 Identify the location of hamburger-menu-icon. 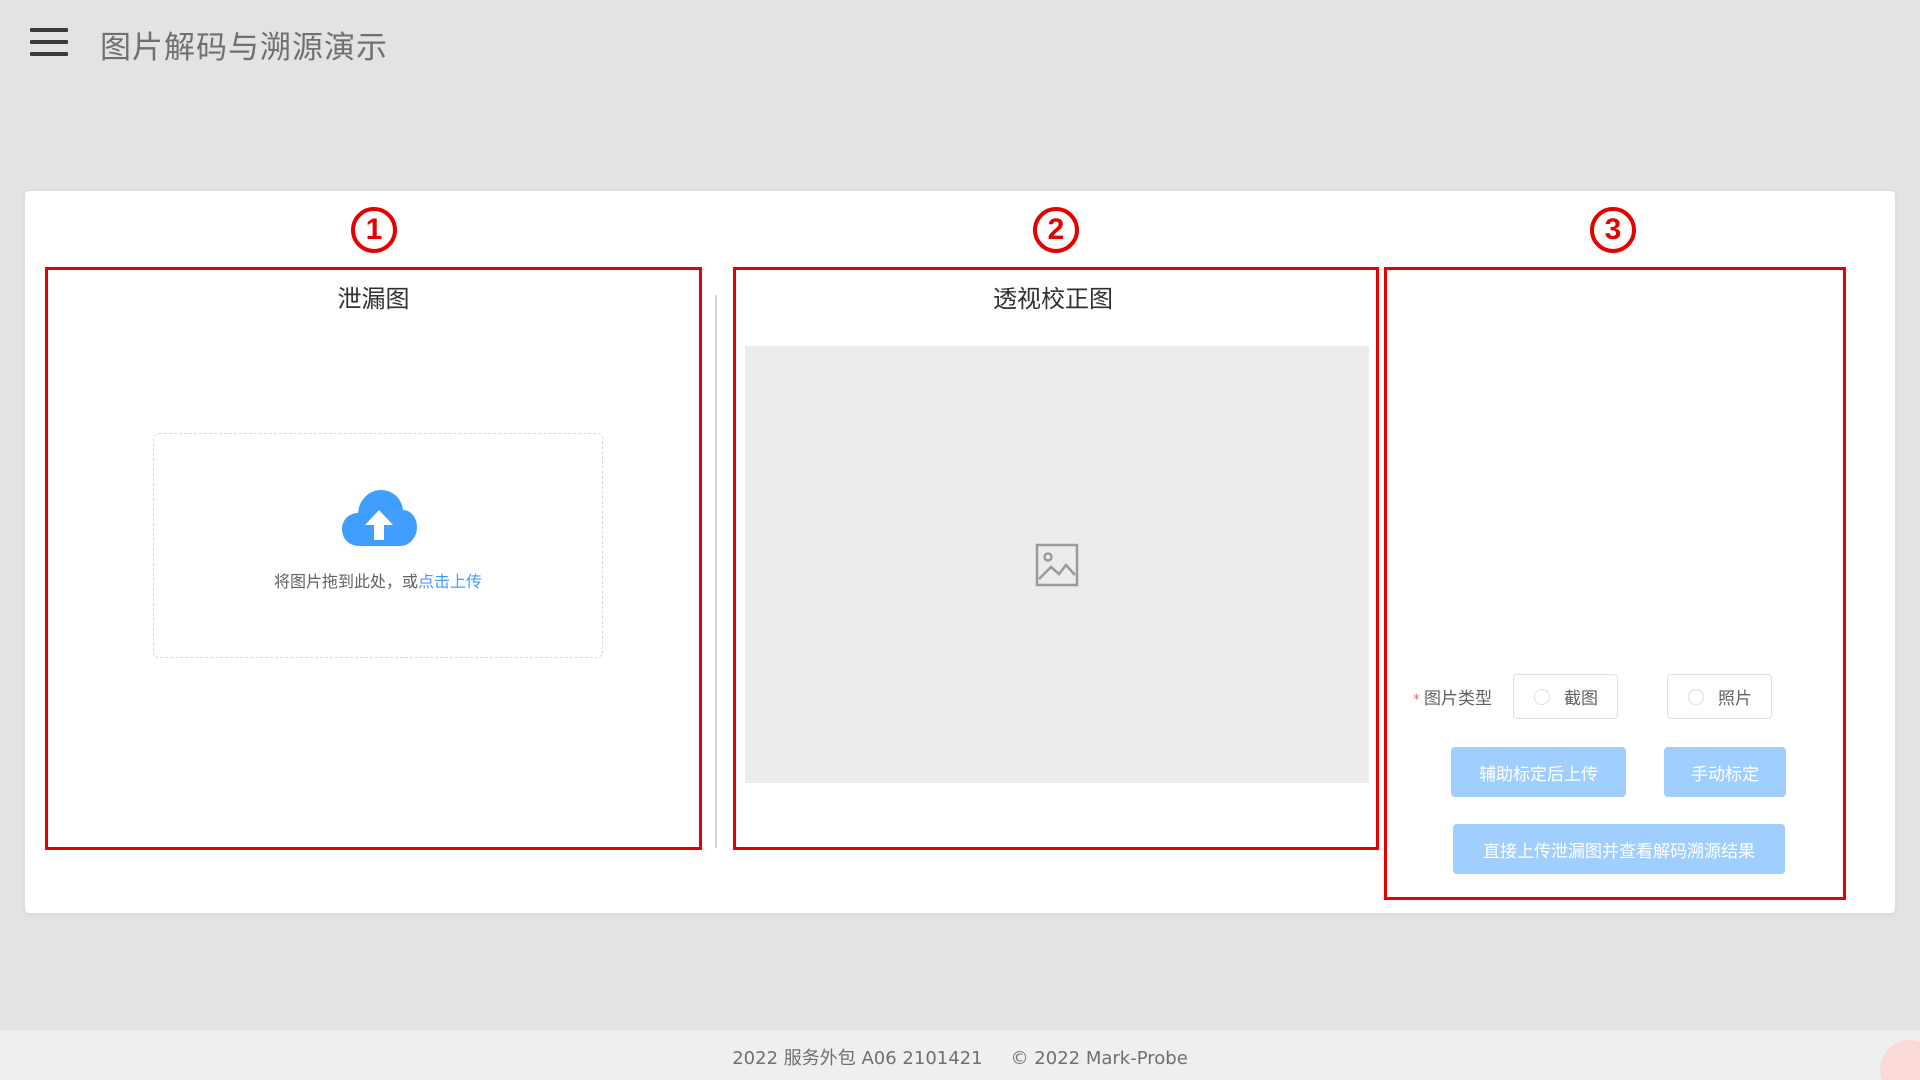
(50, 41).